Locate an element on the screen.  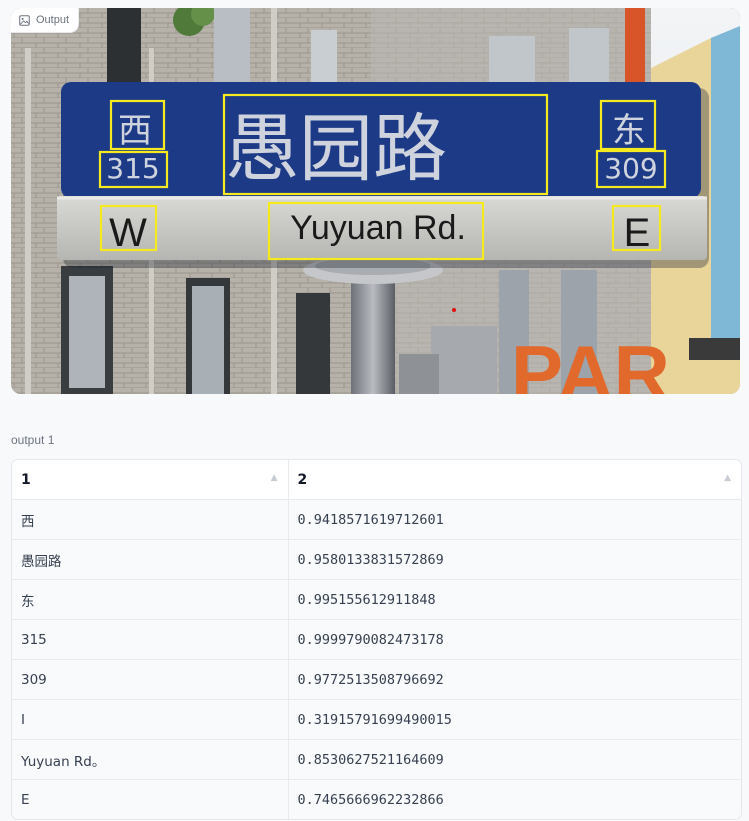
table-cell-score: 0.31915791699490015 is located at coordinates (514, 719).